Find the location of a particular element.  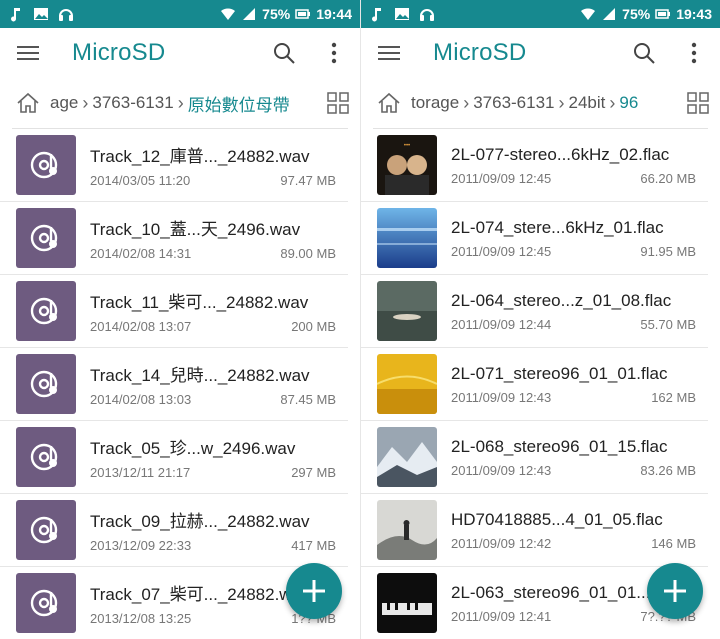

file-name: 2L-074_stere...6kHz_01.flac is located at coordinates (557, 227).